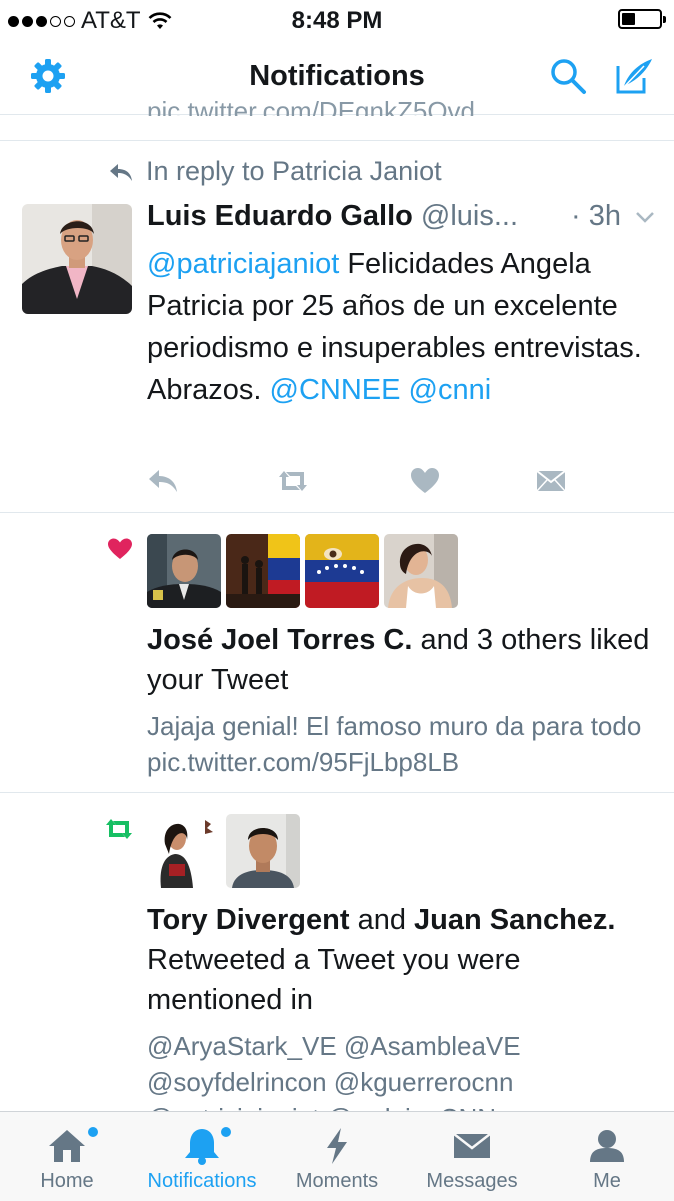 The image size is (674, 1201). What do you see at coordinates (425, 481) in the screenshot?
I see `like-heart-icon` at bounding box center [425, 481].